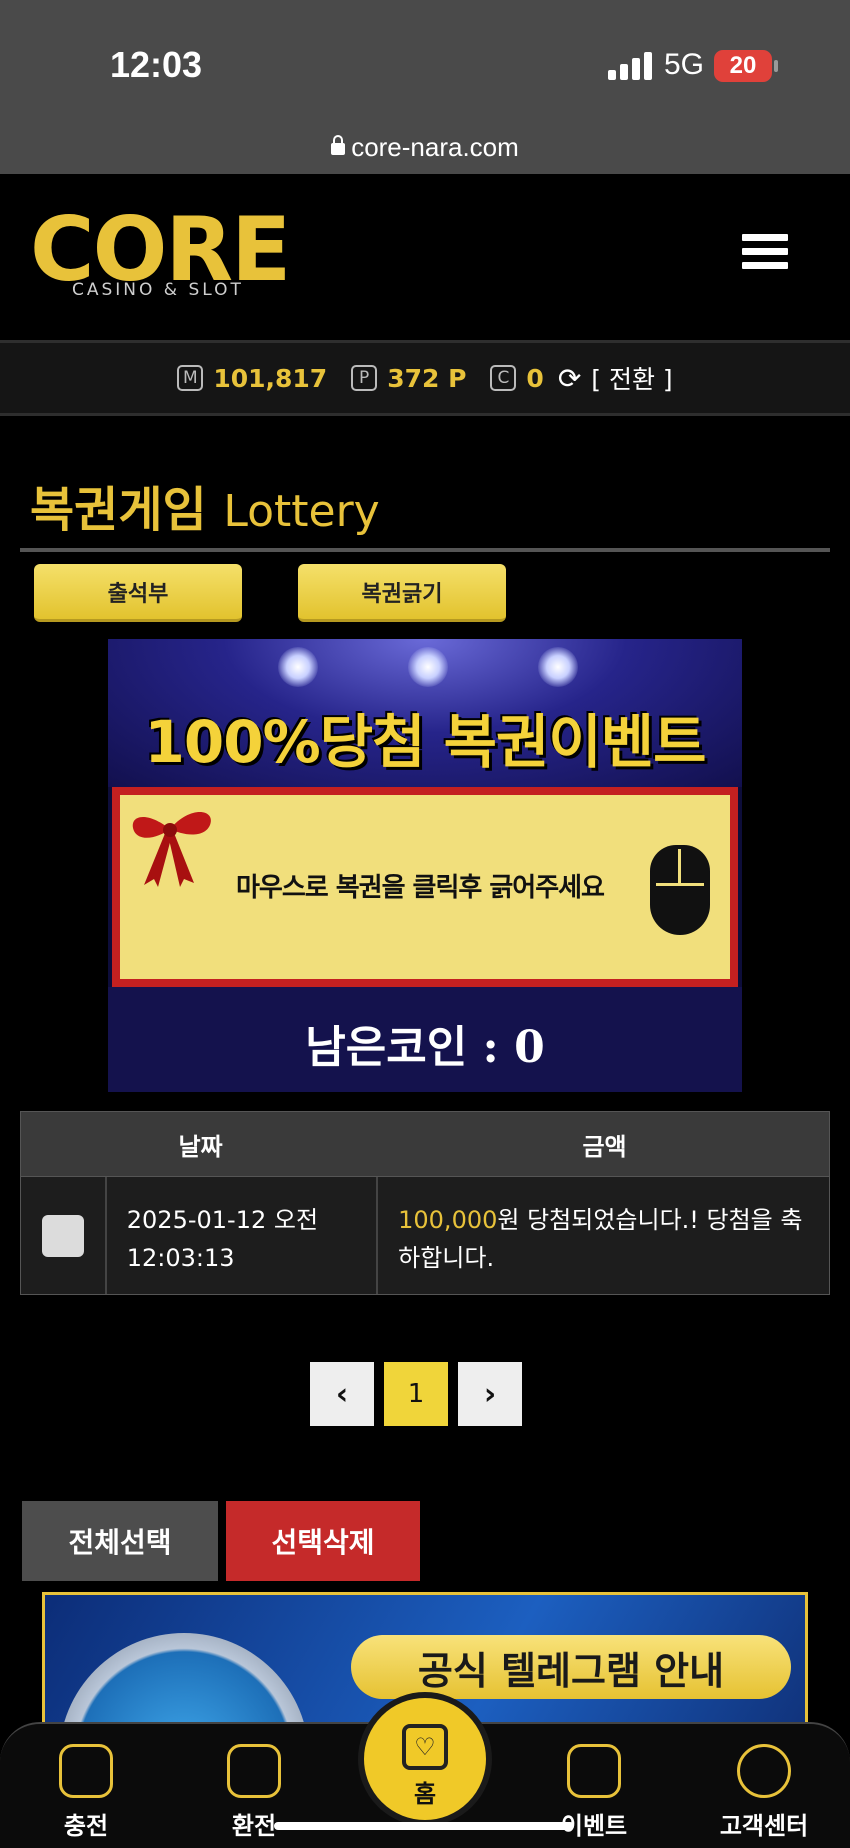  I want to click on nav-deposit-label: 충전, so click(86, 1826).